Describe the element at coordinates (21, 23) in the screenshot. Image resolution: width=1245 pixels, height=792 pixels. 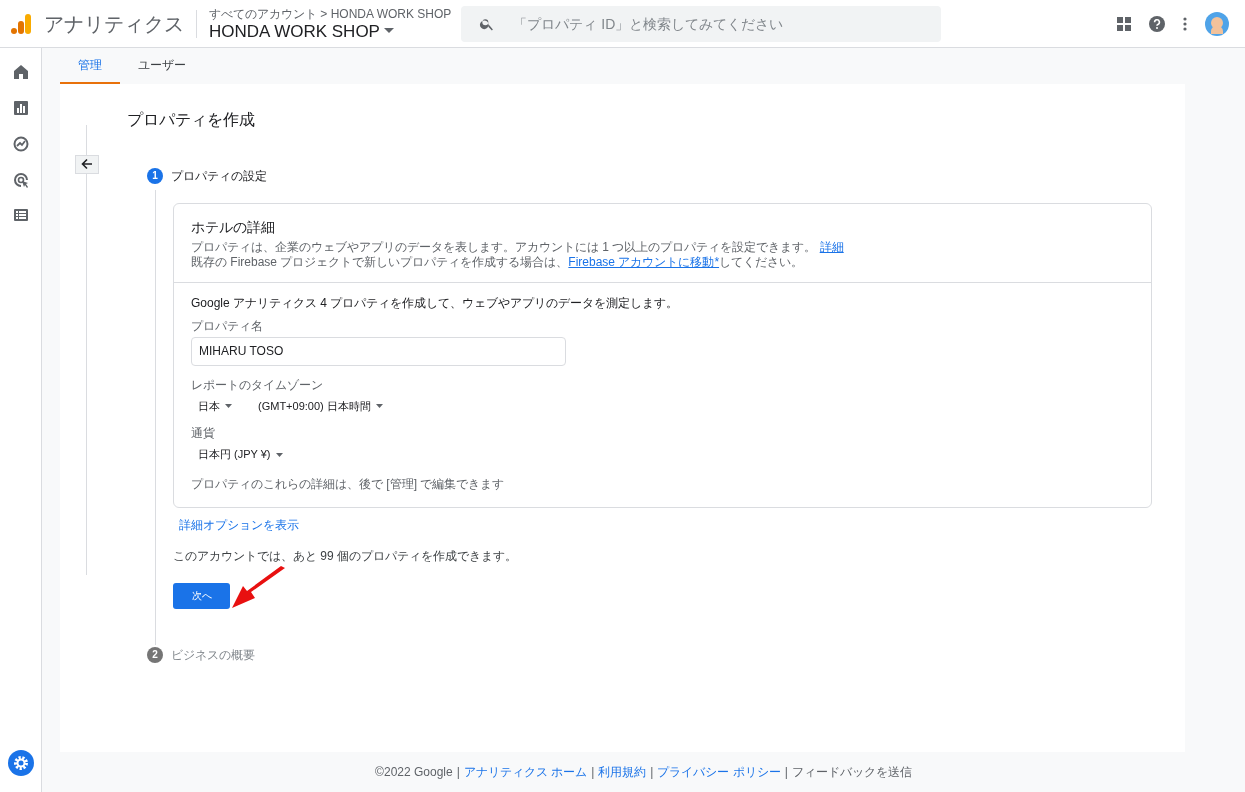
I see `analytics-logo-icon` at that location.